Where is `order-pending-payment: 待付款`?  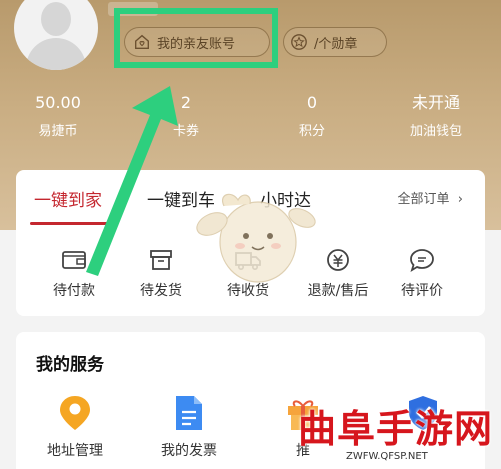 order-pending-payment: 待付款 is located at coordinates (74, 274).